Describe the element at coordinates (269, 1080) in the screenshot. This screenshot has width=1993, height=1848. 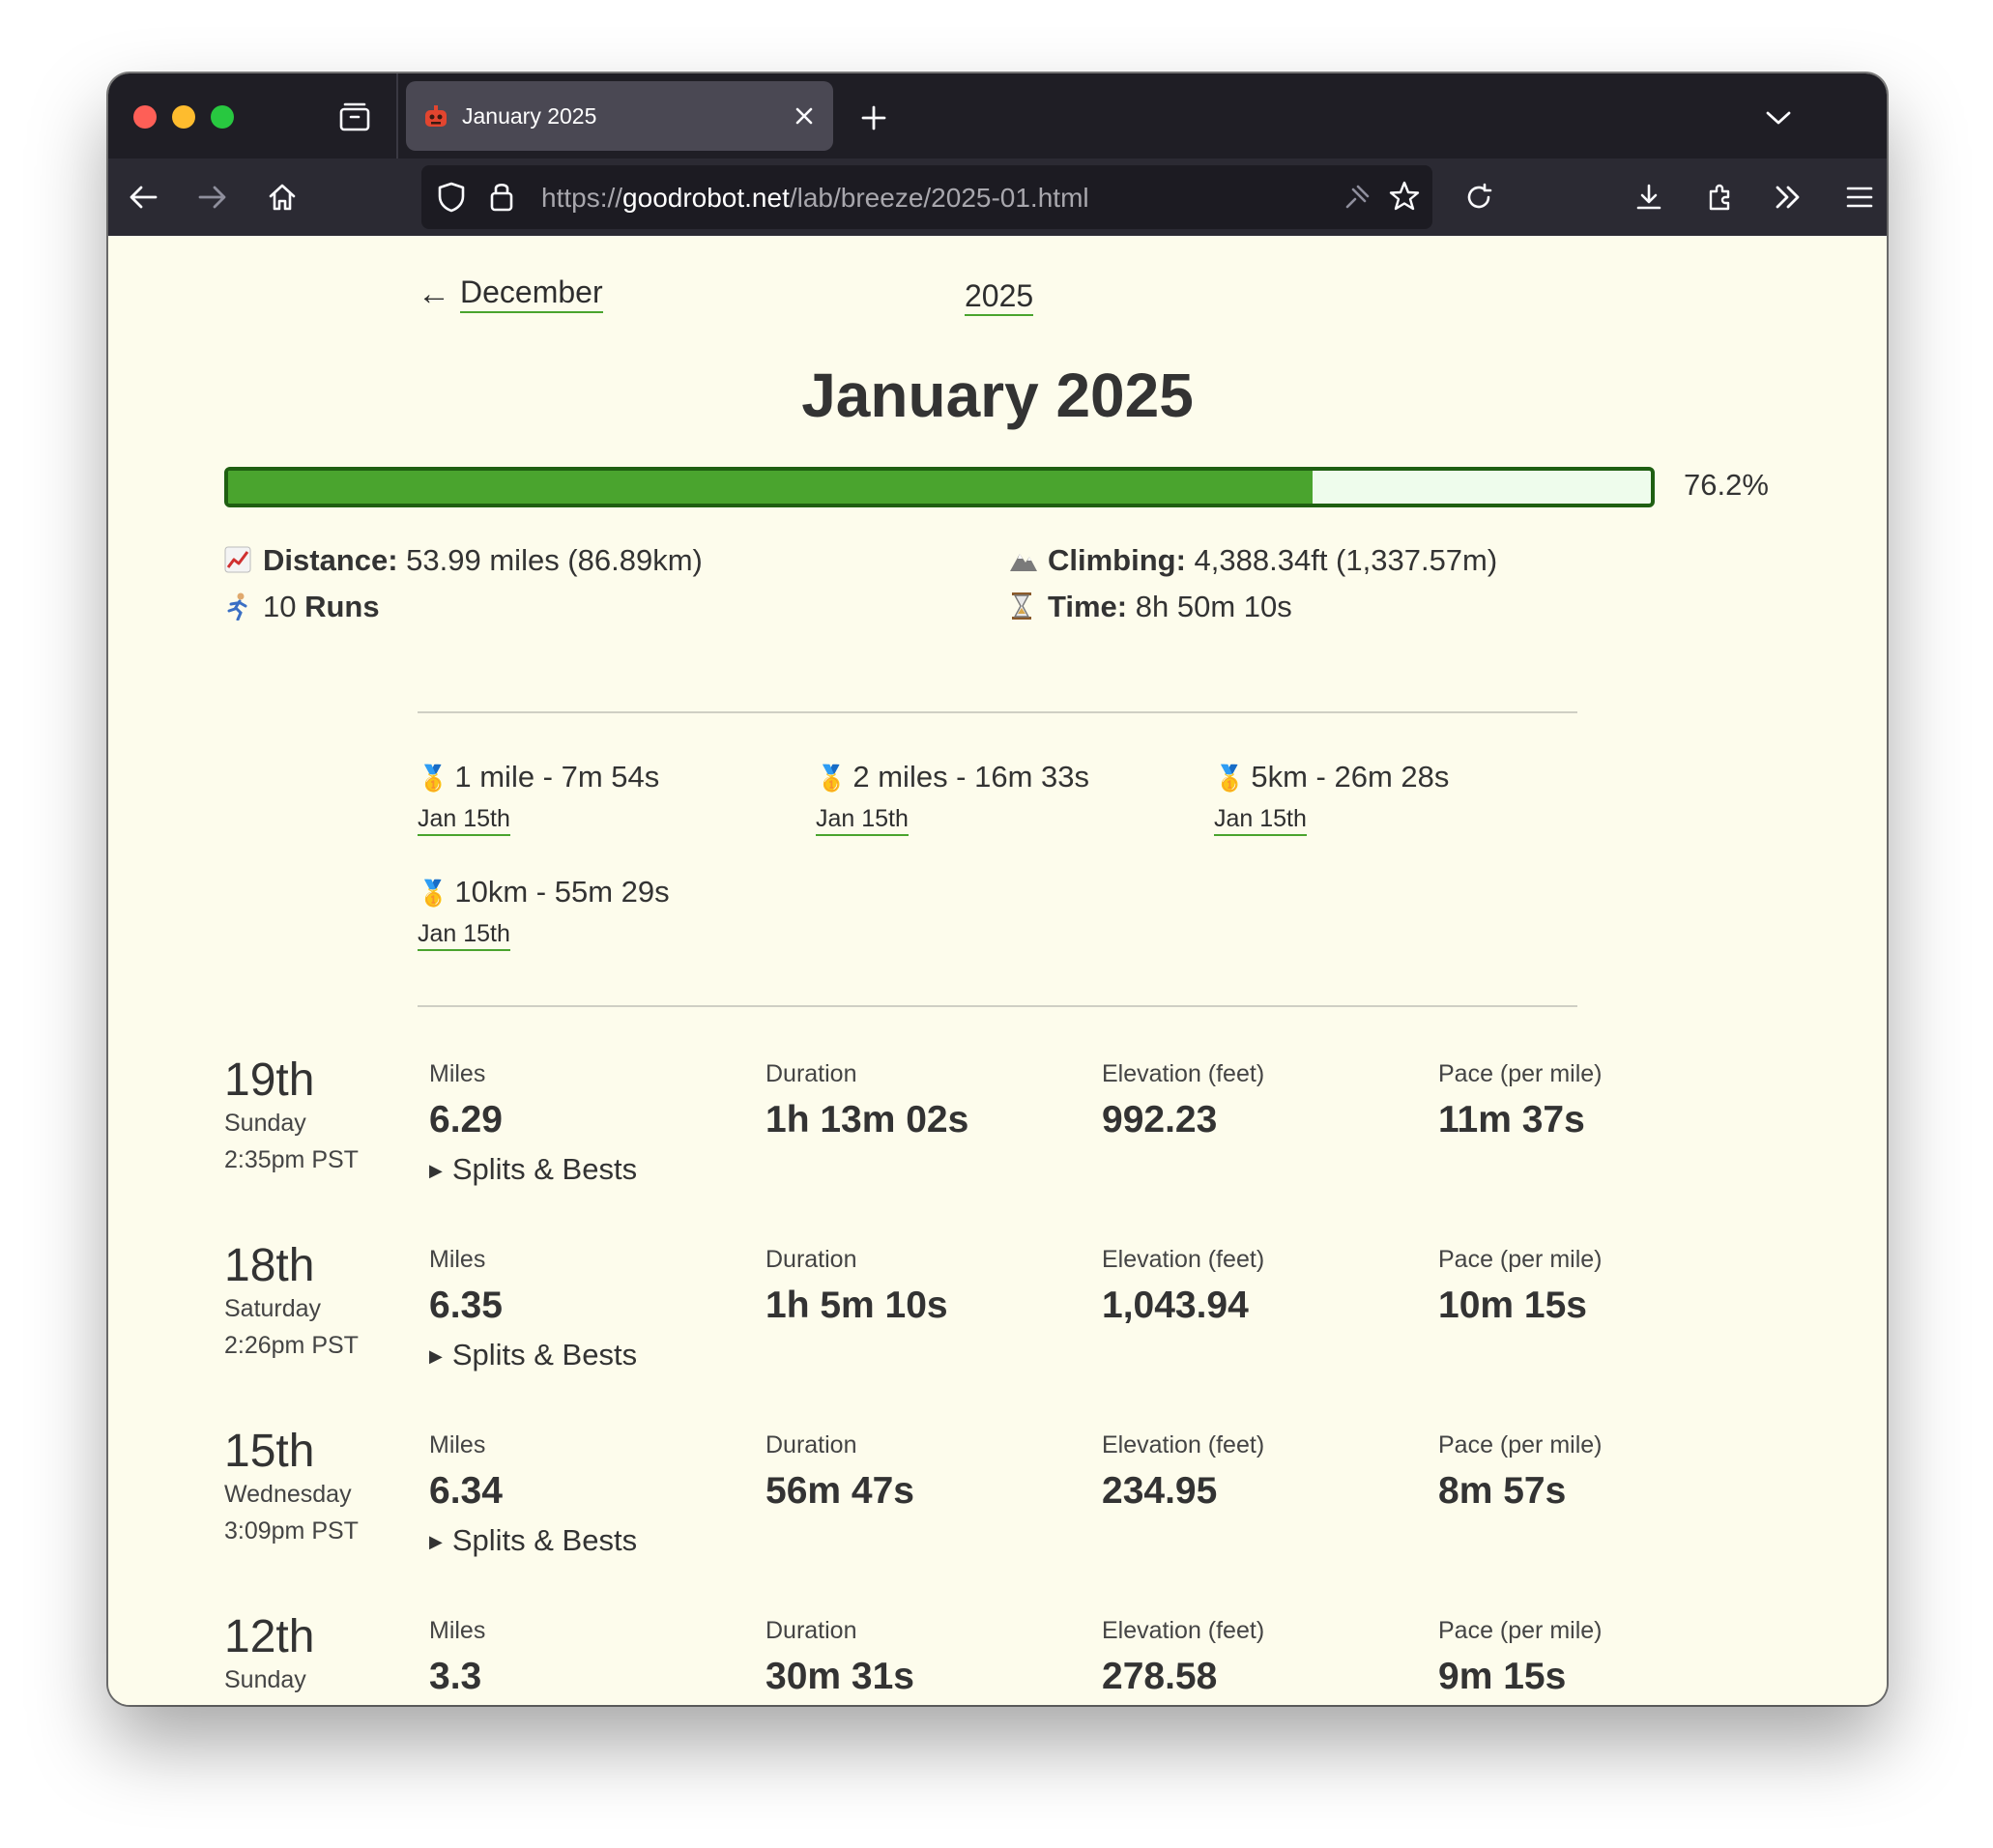
I see `run-day: 19th` at that location.